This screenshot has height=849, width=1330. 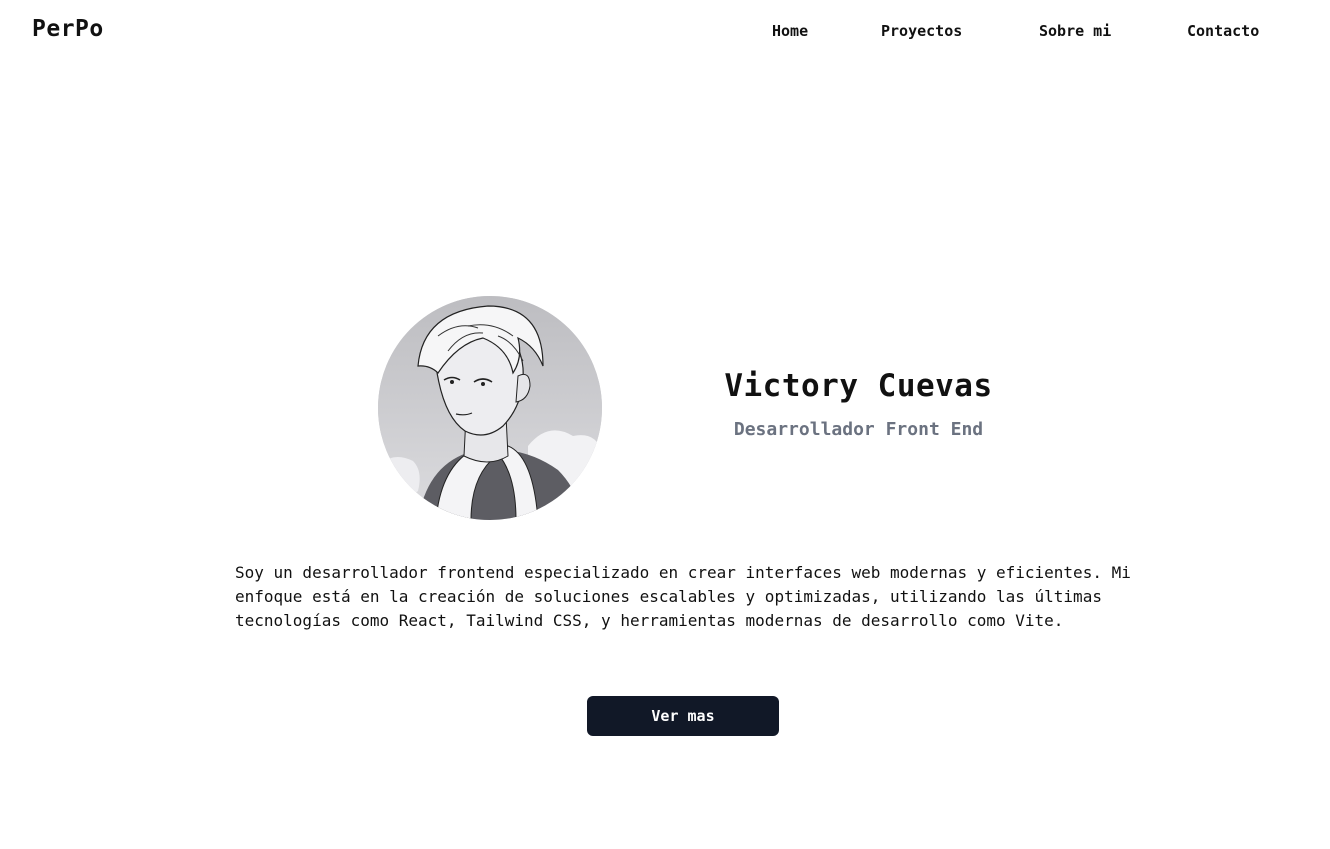 I want to click on site-logo: PerPo, so click(x=68, y=29).